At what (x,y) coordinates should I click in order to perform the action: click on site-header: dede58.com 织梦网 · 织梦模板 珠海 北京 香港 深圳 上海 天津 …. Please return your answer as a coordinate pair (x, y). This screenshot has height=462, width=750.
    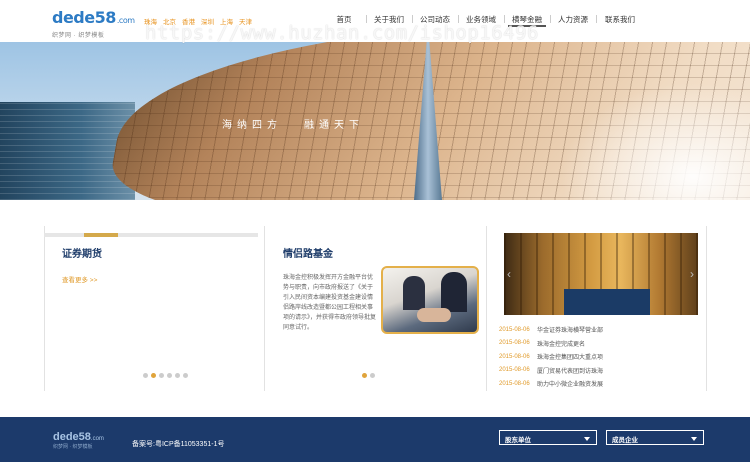
    Looking at the image, I should click on (375, 21).